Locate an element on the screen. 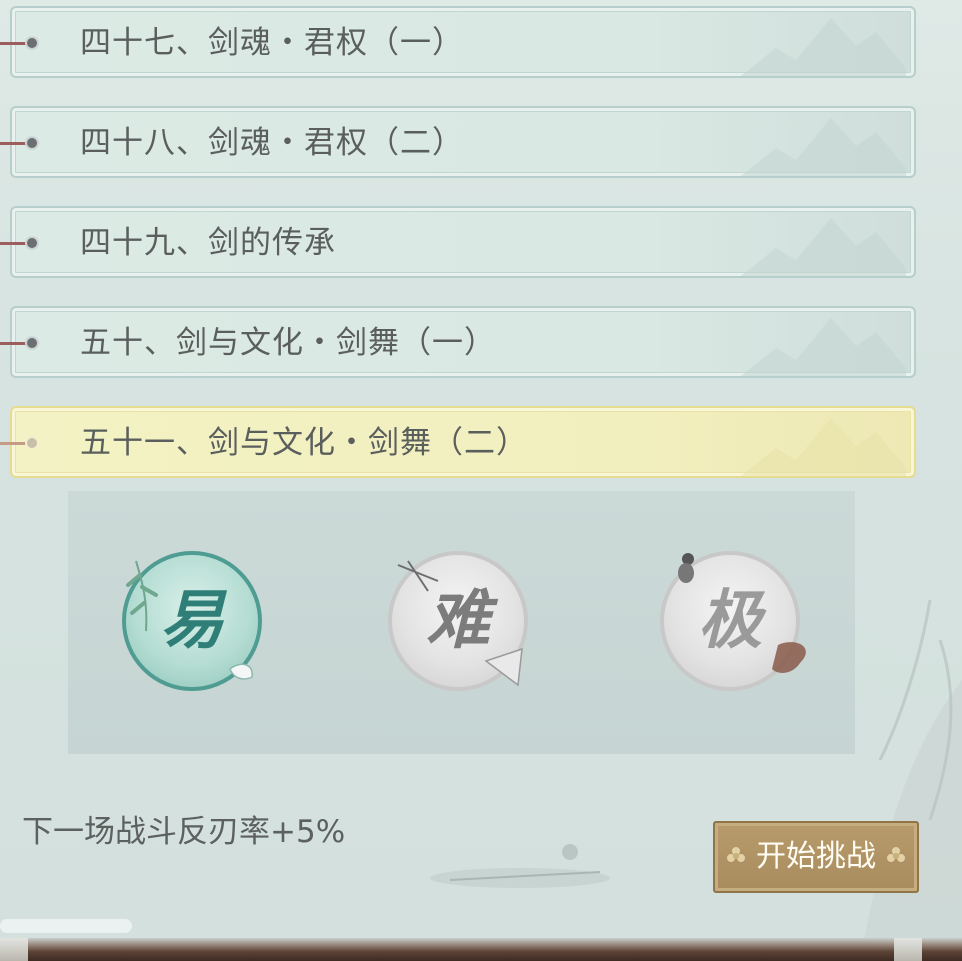 The image size is (962, 961). chapter-item-48: 四十八、剑魂・君权（二） is located at coordinates (463, 142).